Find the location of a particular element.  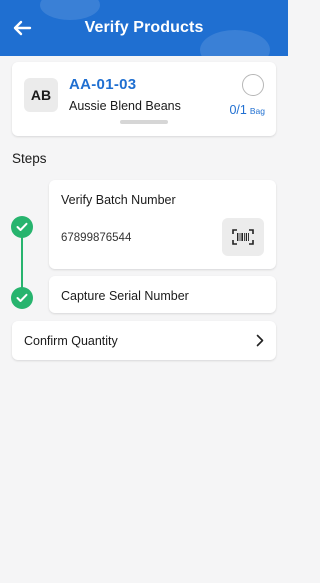

step-capture-serial-card: Capture Serial Number is located at coordinates (162, 294).